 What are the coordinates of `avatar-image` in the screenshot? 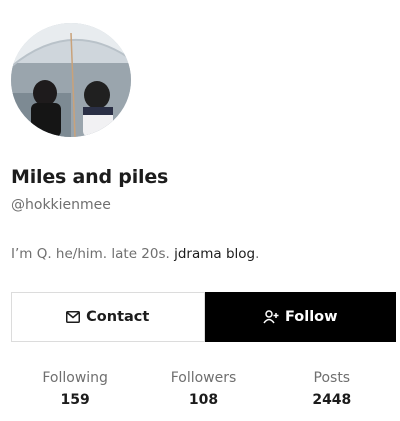 It's located at (71, 80).